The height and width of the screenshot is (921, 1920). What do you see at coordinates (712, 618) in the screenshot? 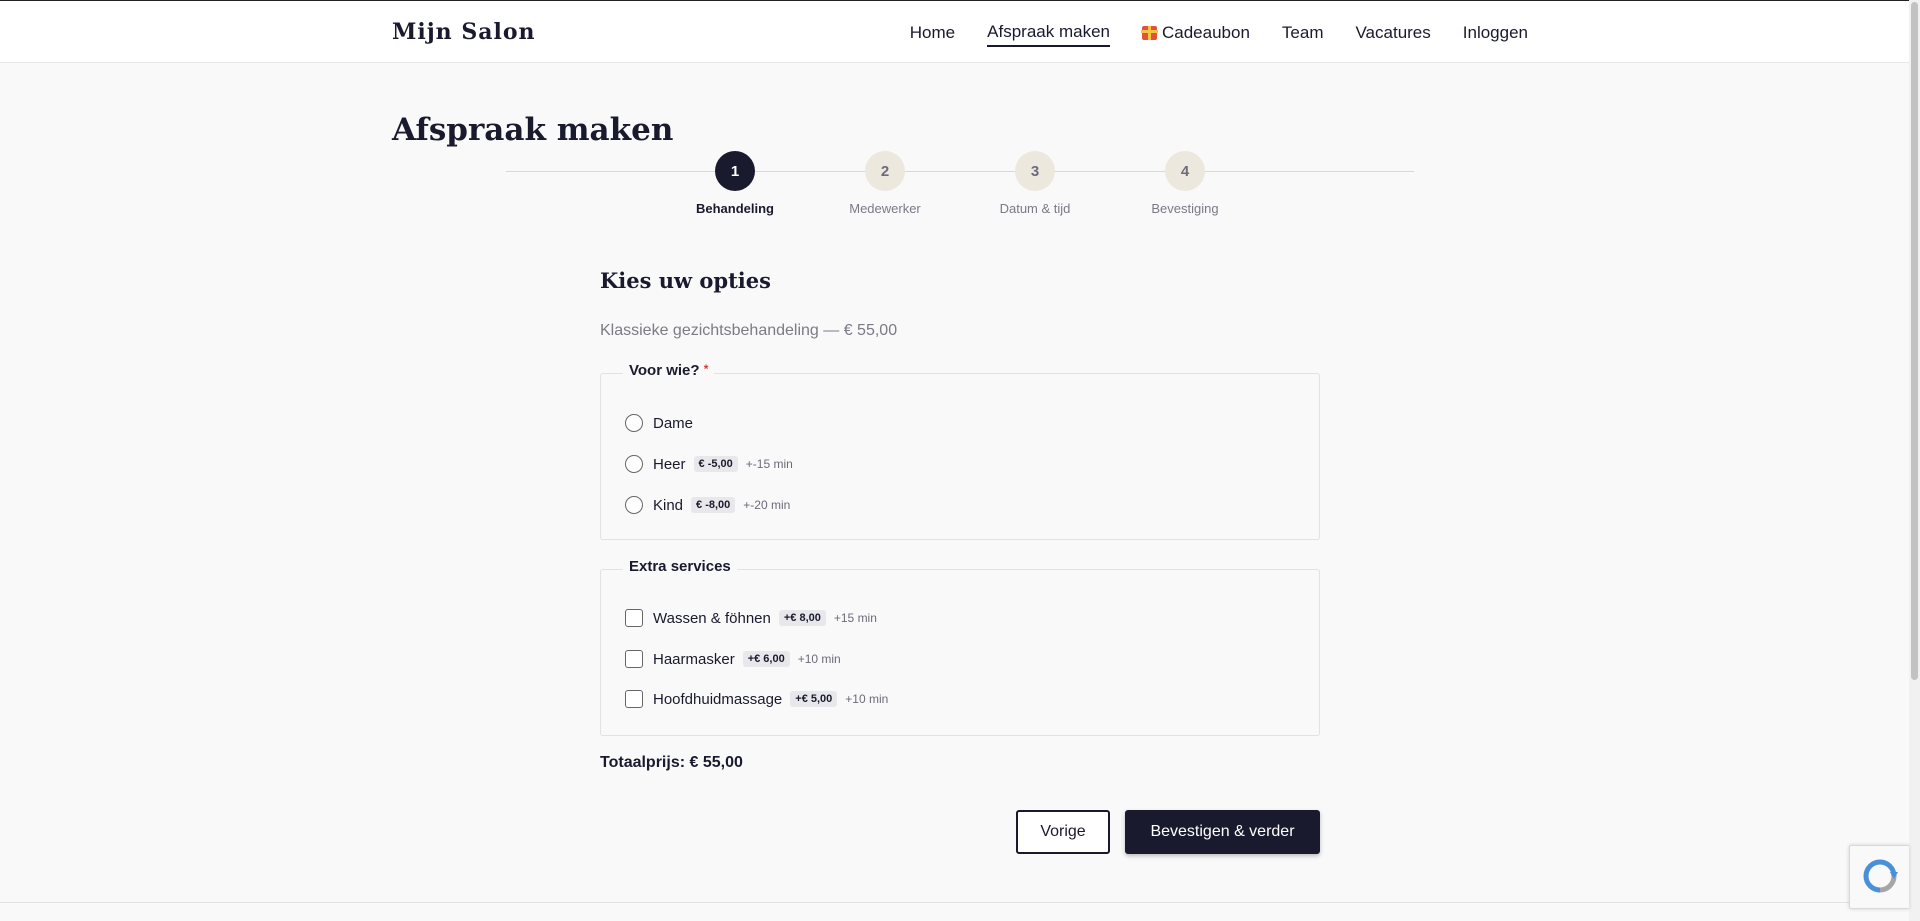
I see `option-label: Wassen & föhnen` at bounding box center [712, 618].